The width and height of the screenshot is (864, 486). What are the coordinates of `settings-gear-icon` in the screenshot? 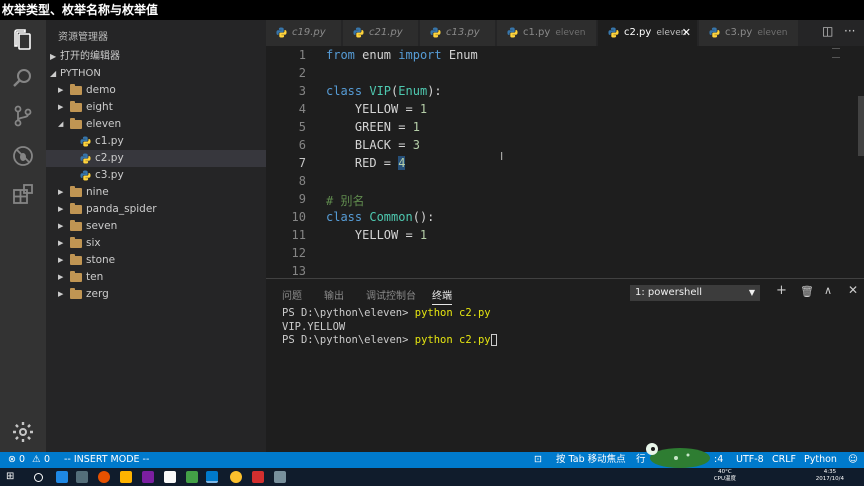 It's located at (23, 432).